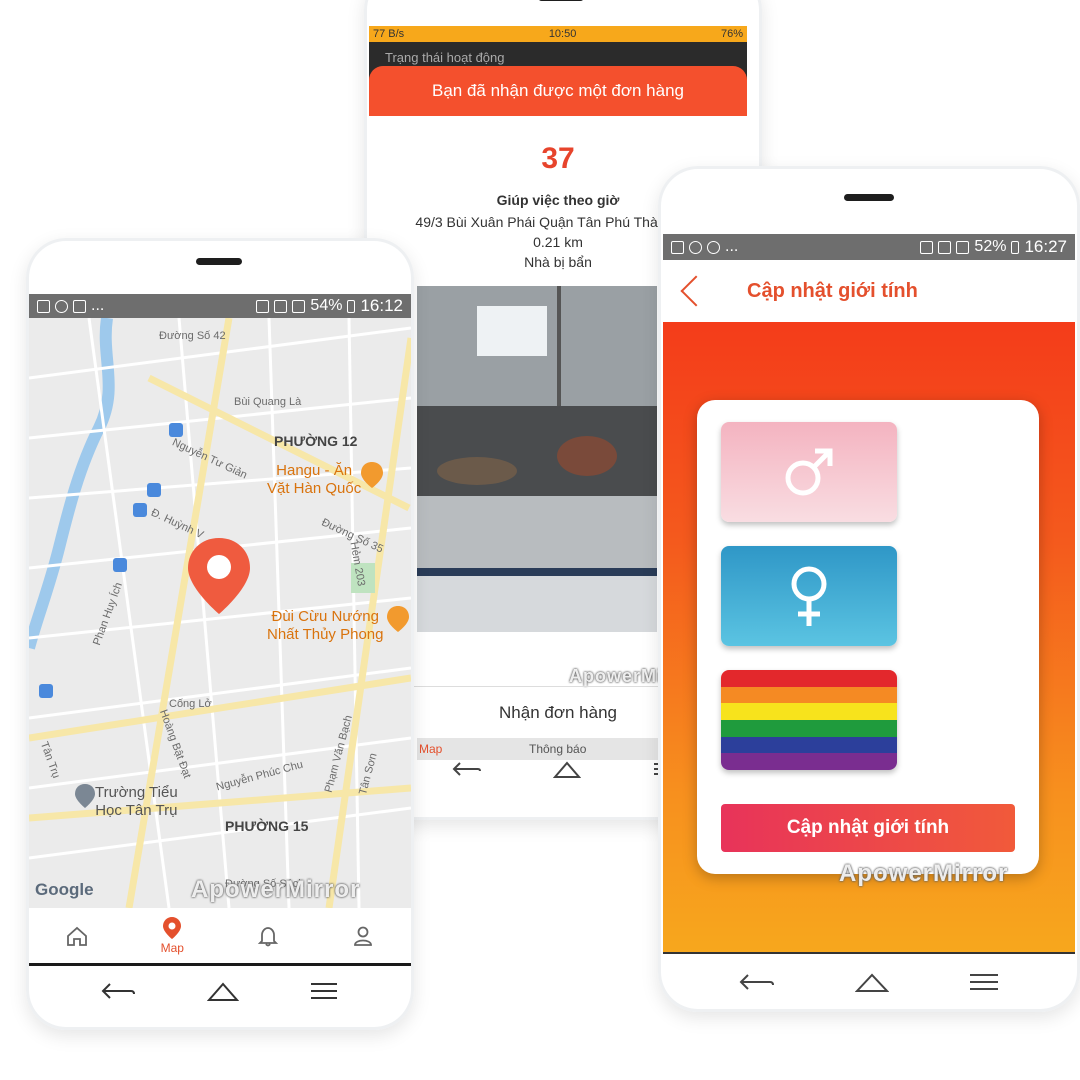  What do you see at coordinates (190, 704) in the screenshot?
I see `map-label: Cống Lở` at bounding box center [190, 704].